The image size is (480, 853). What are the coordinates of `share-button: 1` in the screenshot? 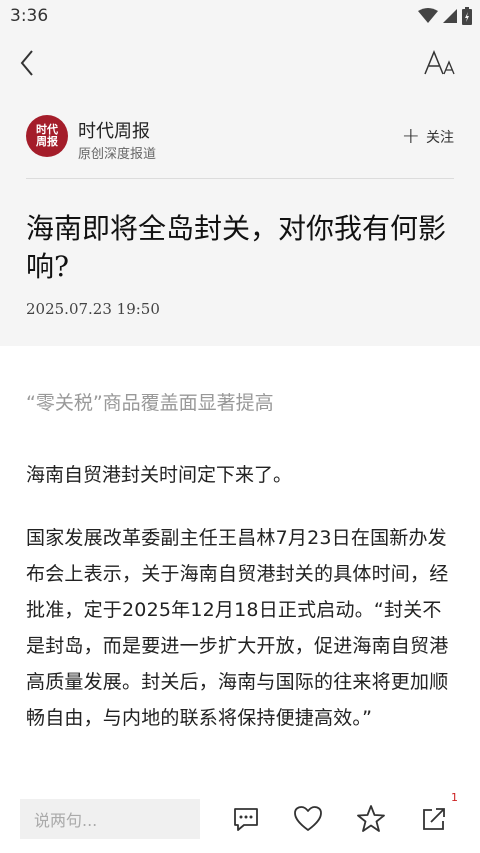 It's located at (437, 814).